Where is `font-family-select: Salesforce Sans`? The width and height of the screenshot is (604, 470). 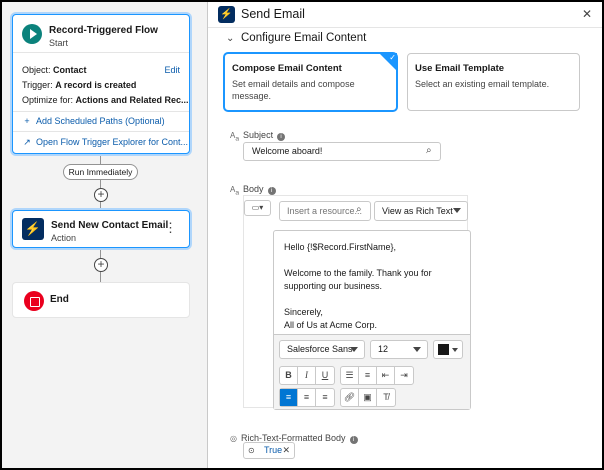 font-family-select: Salesforce Sans is located at coordinates (322, 349).